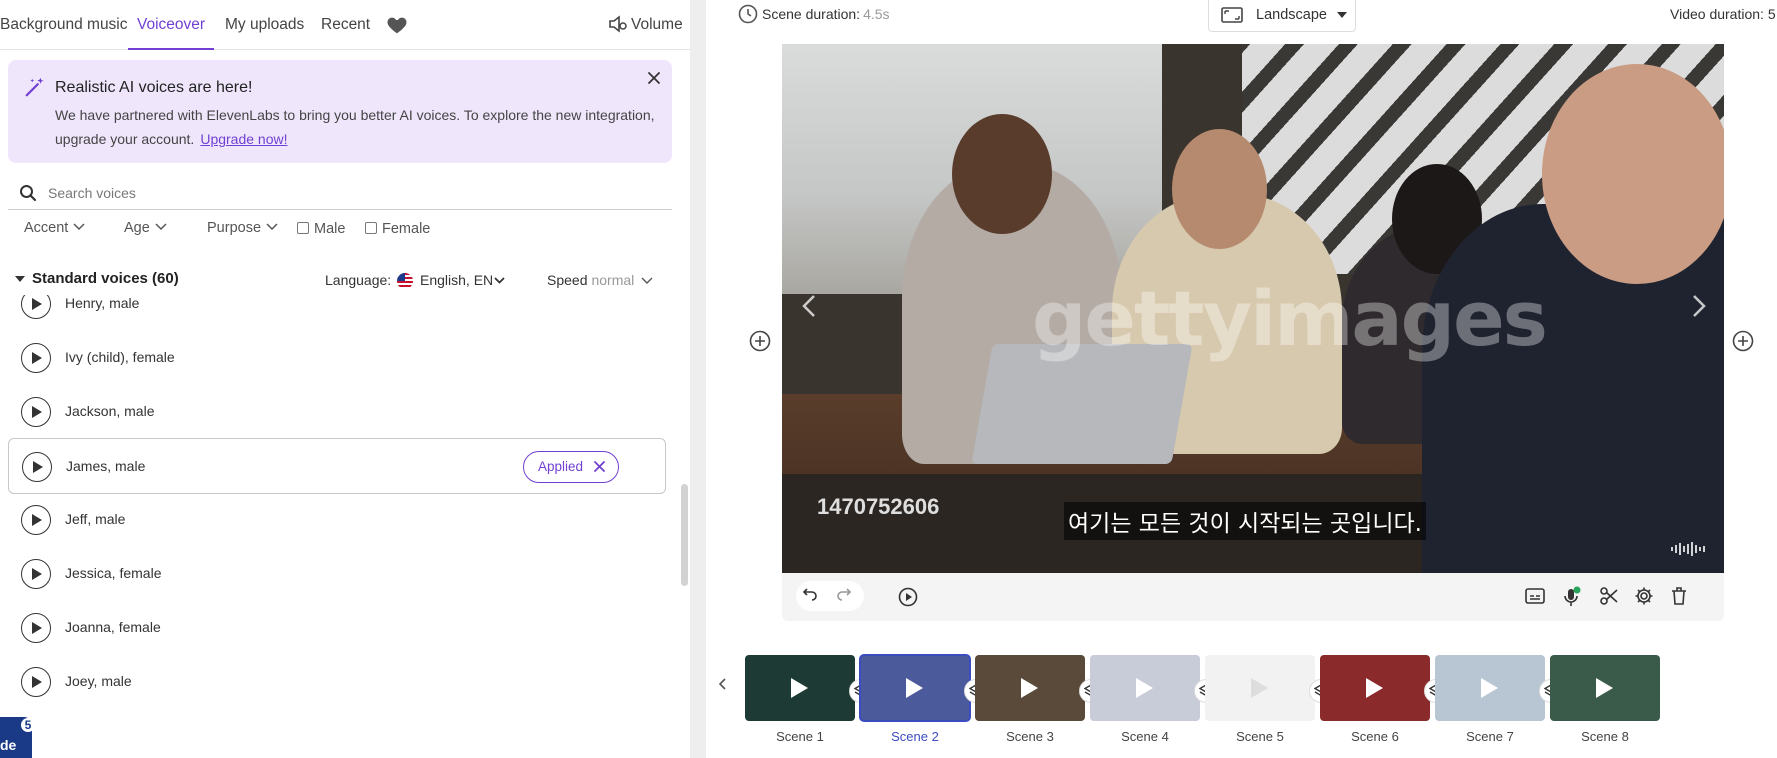 This screenshot has height=758, width=1777. I want to click on gear-icon, so click(1644, 596).